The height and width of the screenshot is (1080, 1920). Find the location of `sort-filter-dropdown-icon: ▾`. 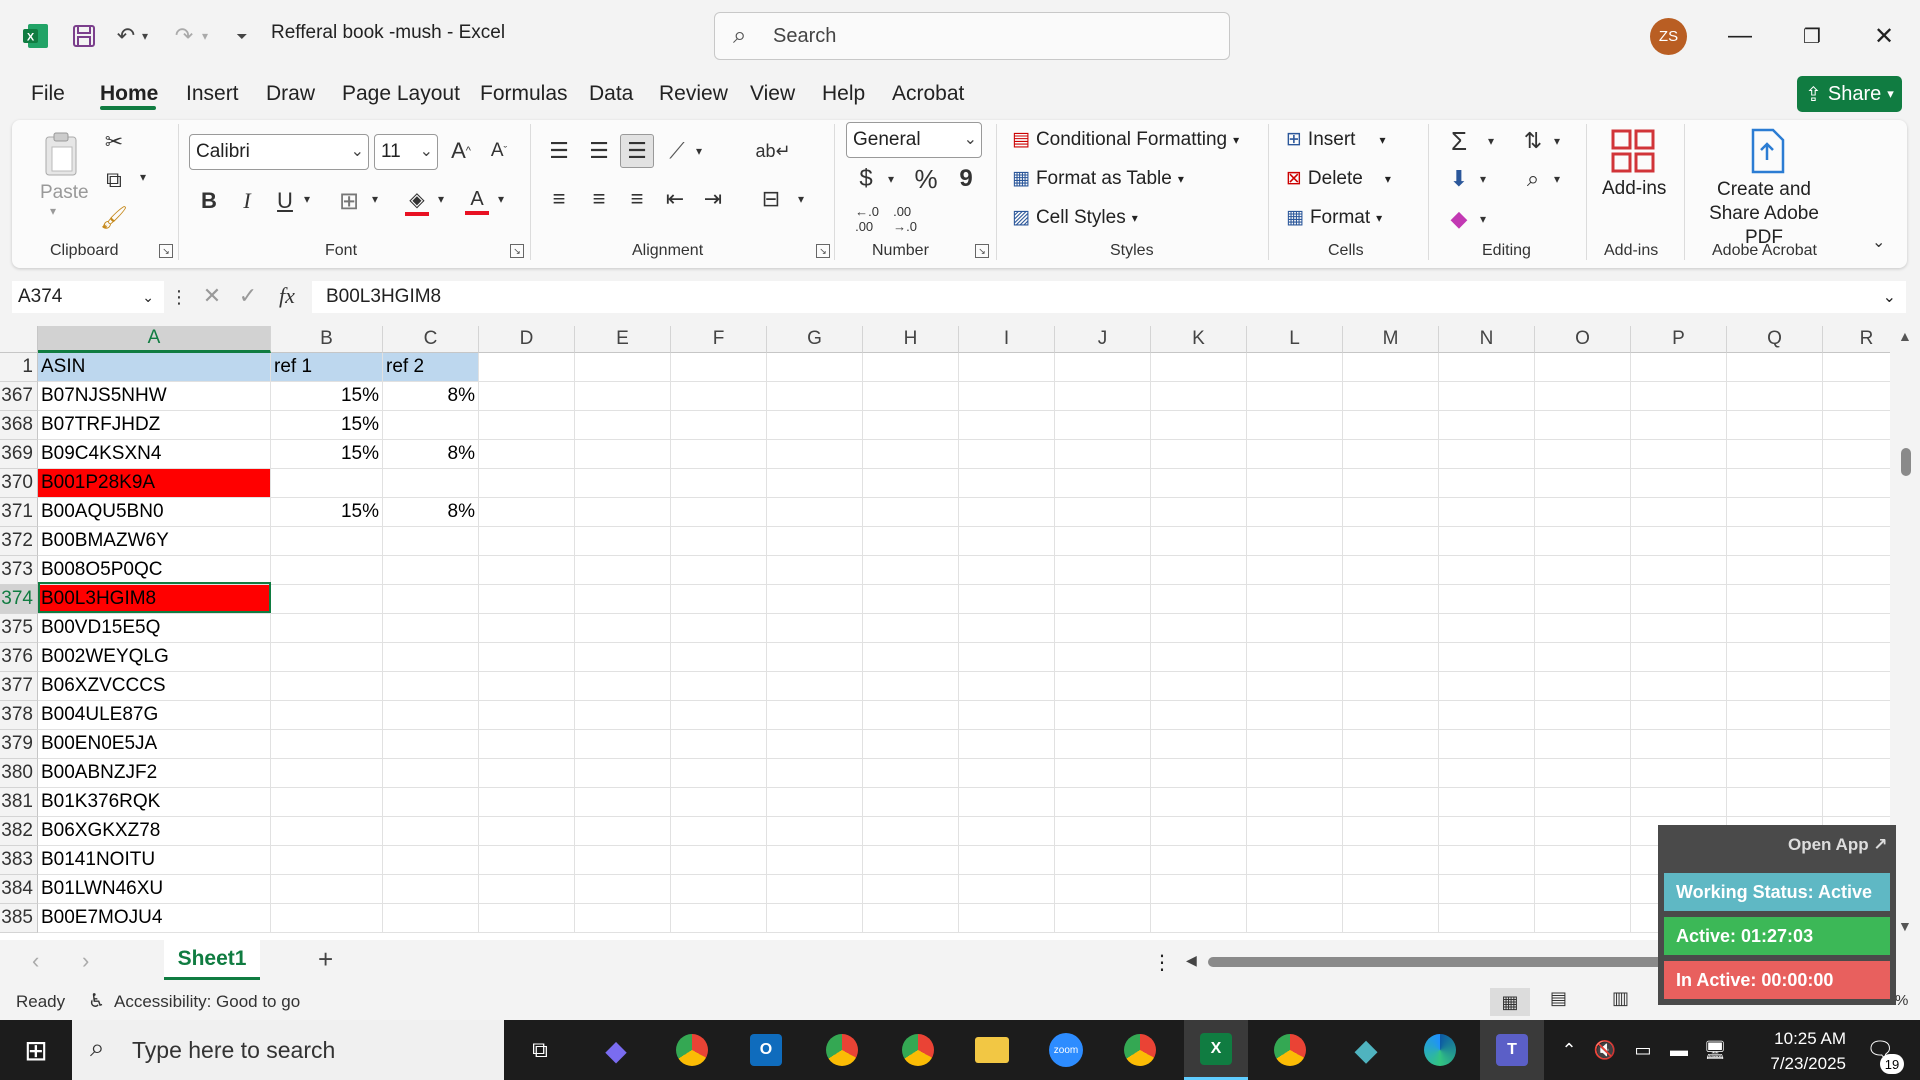

sort-filter-dropdown-icon: ▾ is located at coordinates (1557, 141).